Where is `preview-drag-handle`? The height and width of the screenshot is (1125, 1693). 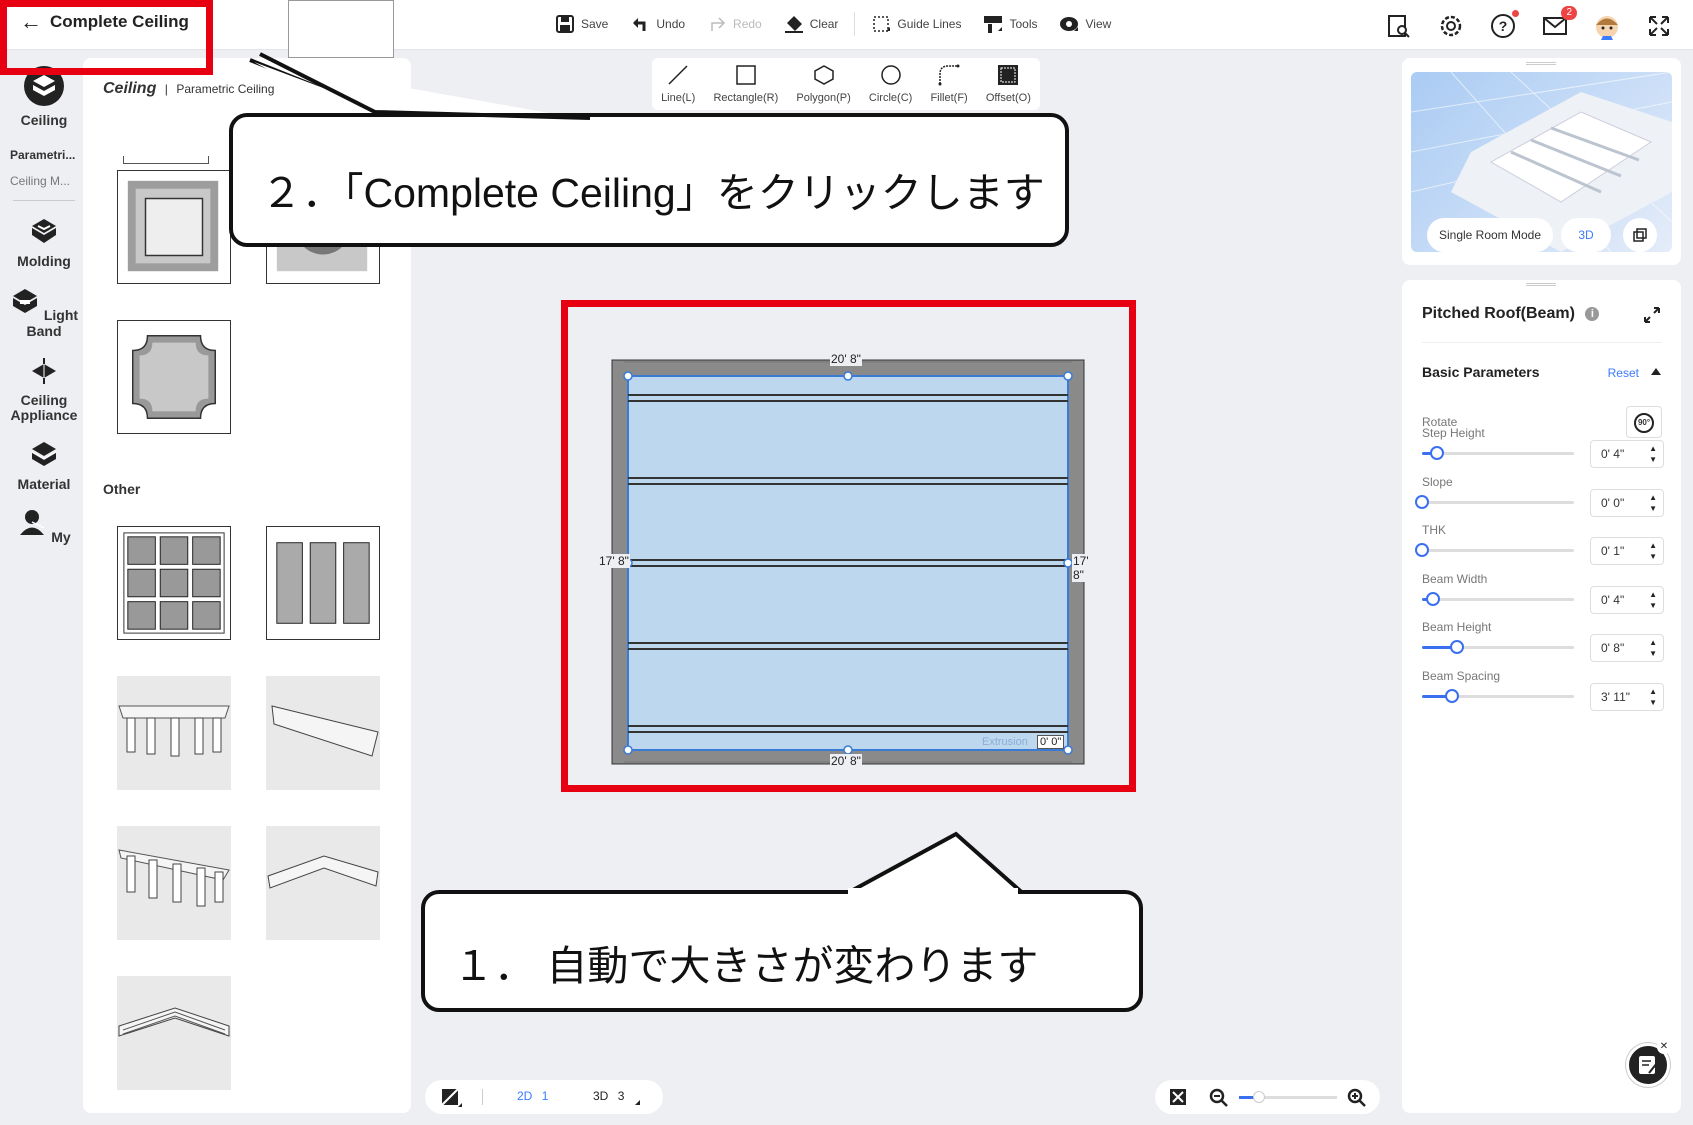 preview-drag-handle is located at coordinates (1541, 63).